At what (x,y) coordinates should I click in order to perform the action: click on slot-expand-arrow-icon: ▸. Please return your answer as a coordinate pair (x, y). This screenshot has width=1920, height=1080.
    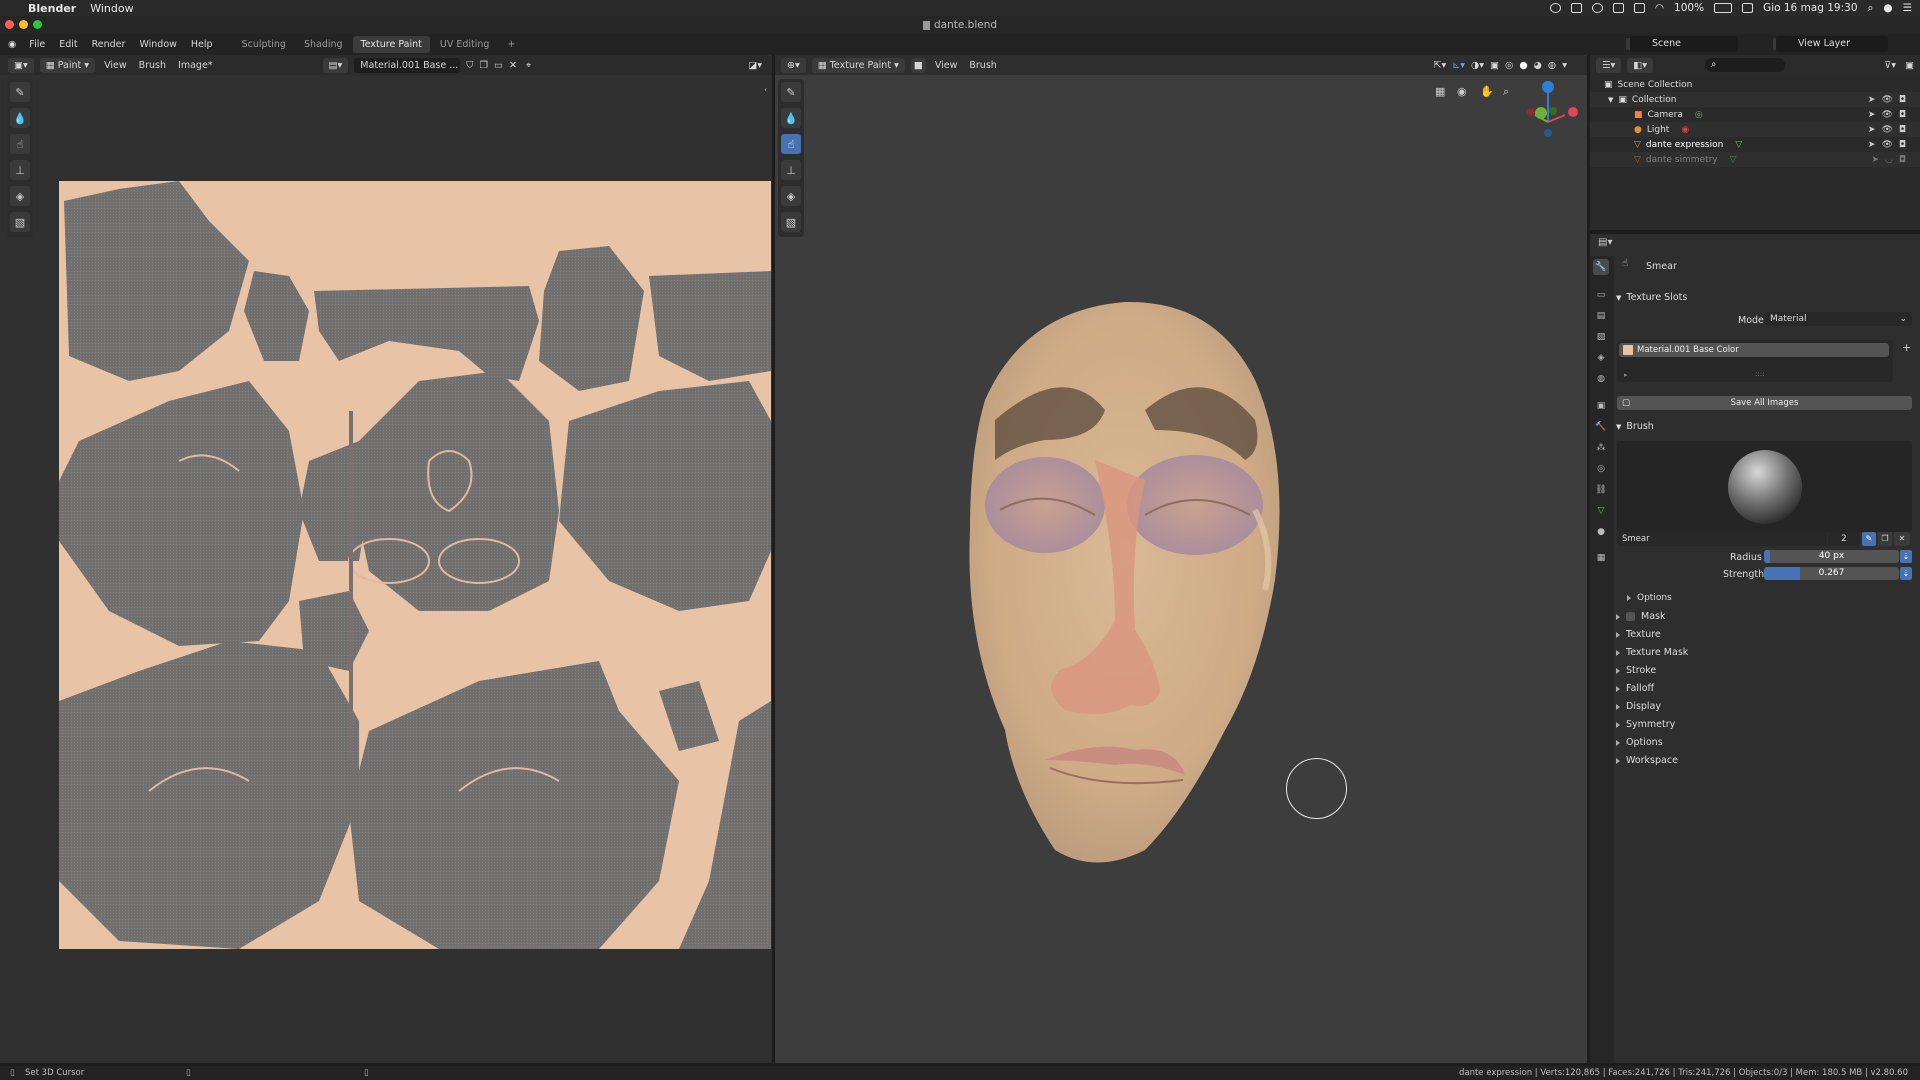
    Looking at the image, I should click on (1626, 375).